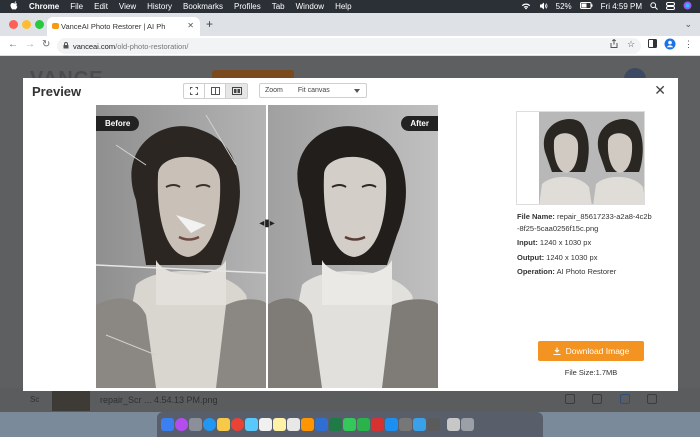 The image size is (700, 437). I want to click on profile-avatar-icon, so click(670, 45).